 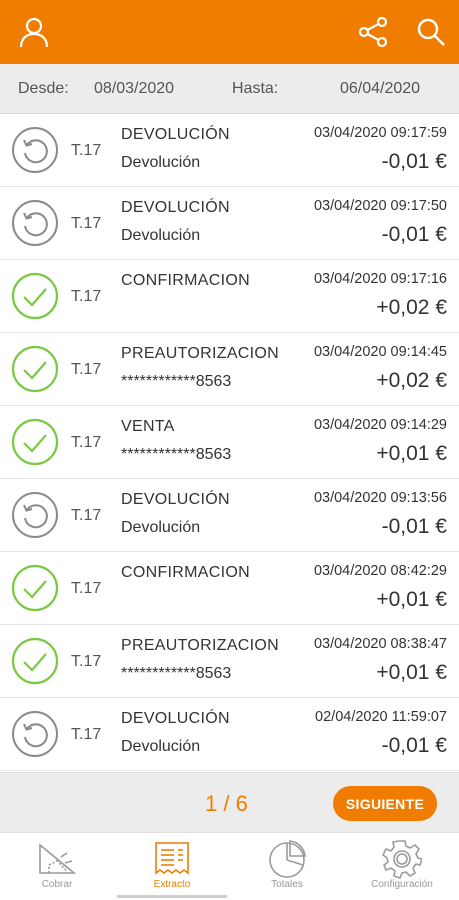 I want to click on transaction-date: 03/04/2020 08:42:29, so click(x=380, y=571).